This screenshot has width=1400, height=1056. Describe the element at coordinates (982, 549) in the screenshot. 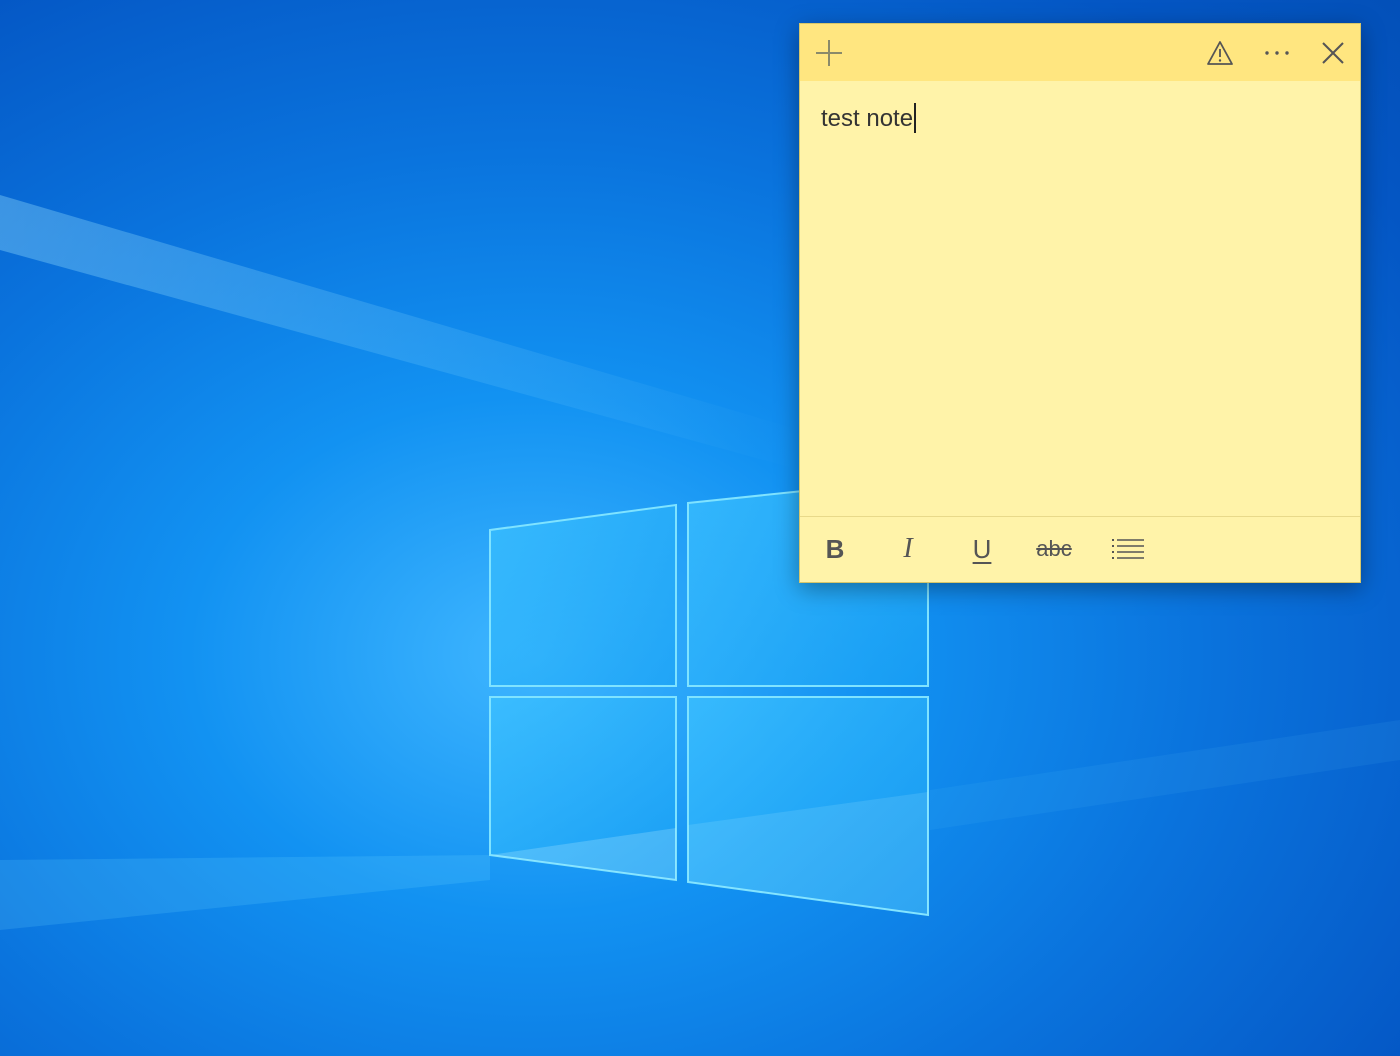

I see `underline-button: U` at that location.